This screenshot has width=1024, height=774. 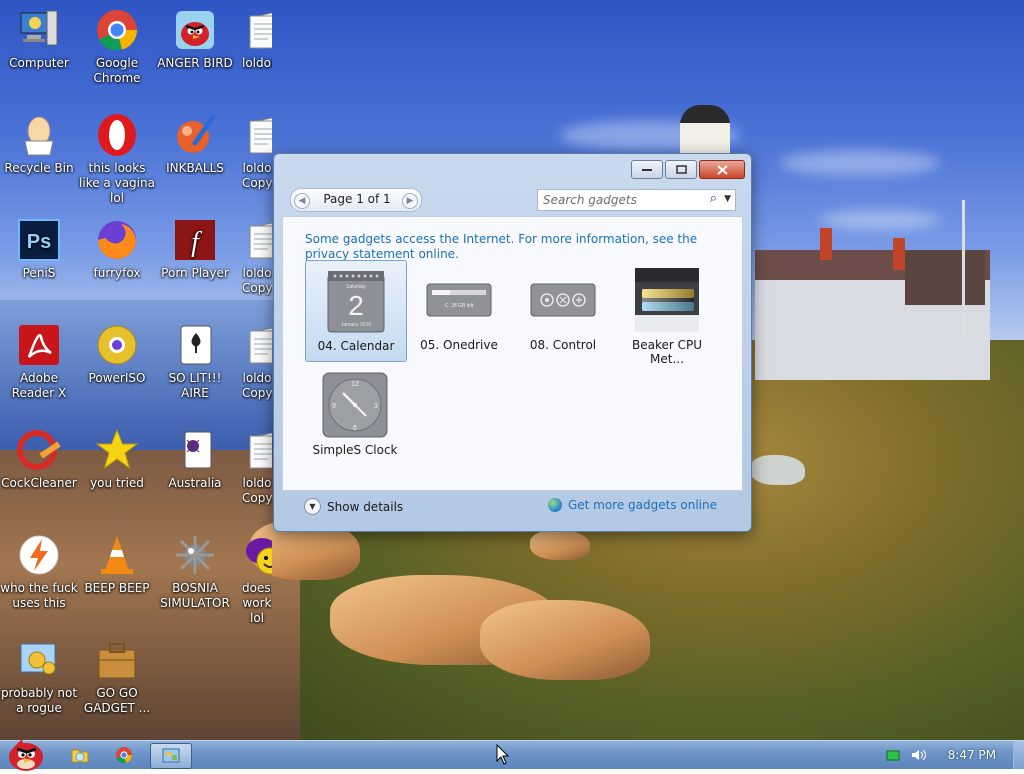 I want to click on gadget-label: 08. Control, so click(x=563, y=345).